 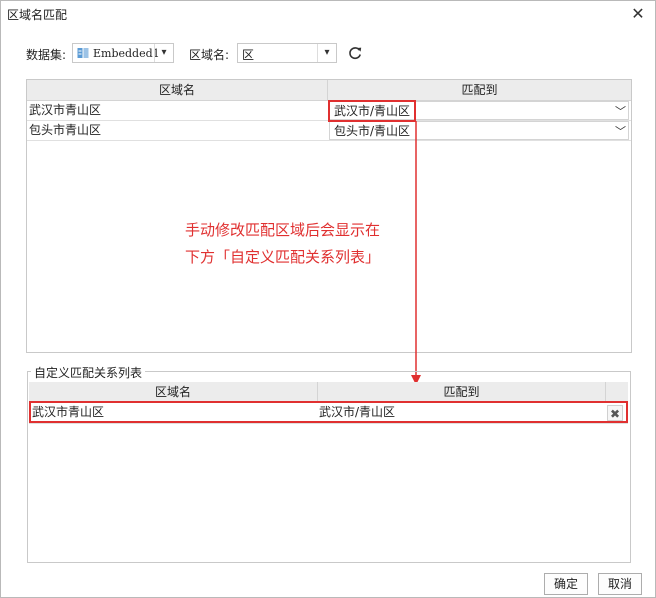 What do you see at coordinates (328, 14) in the screenshot?
I see `title-bar: 区域名匹配 ✕` at bounding box center [328, 14].